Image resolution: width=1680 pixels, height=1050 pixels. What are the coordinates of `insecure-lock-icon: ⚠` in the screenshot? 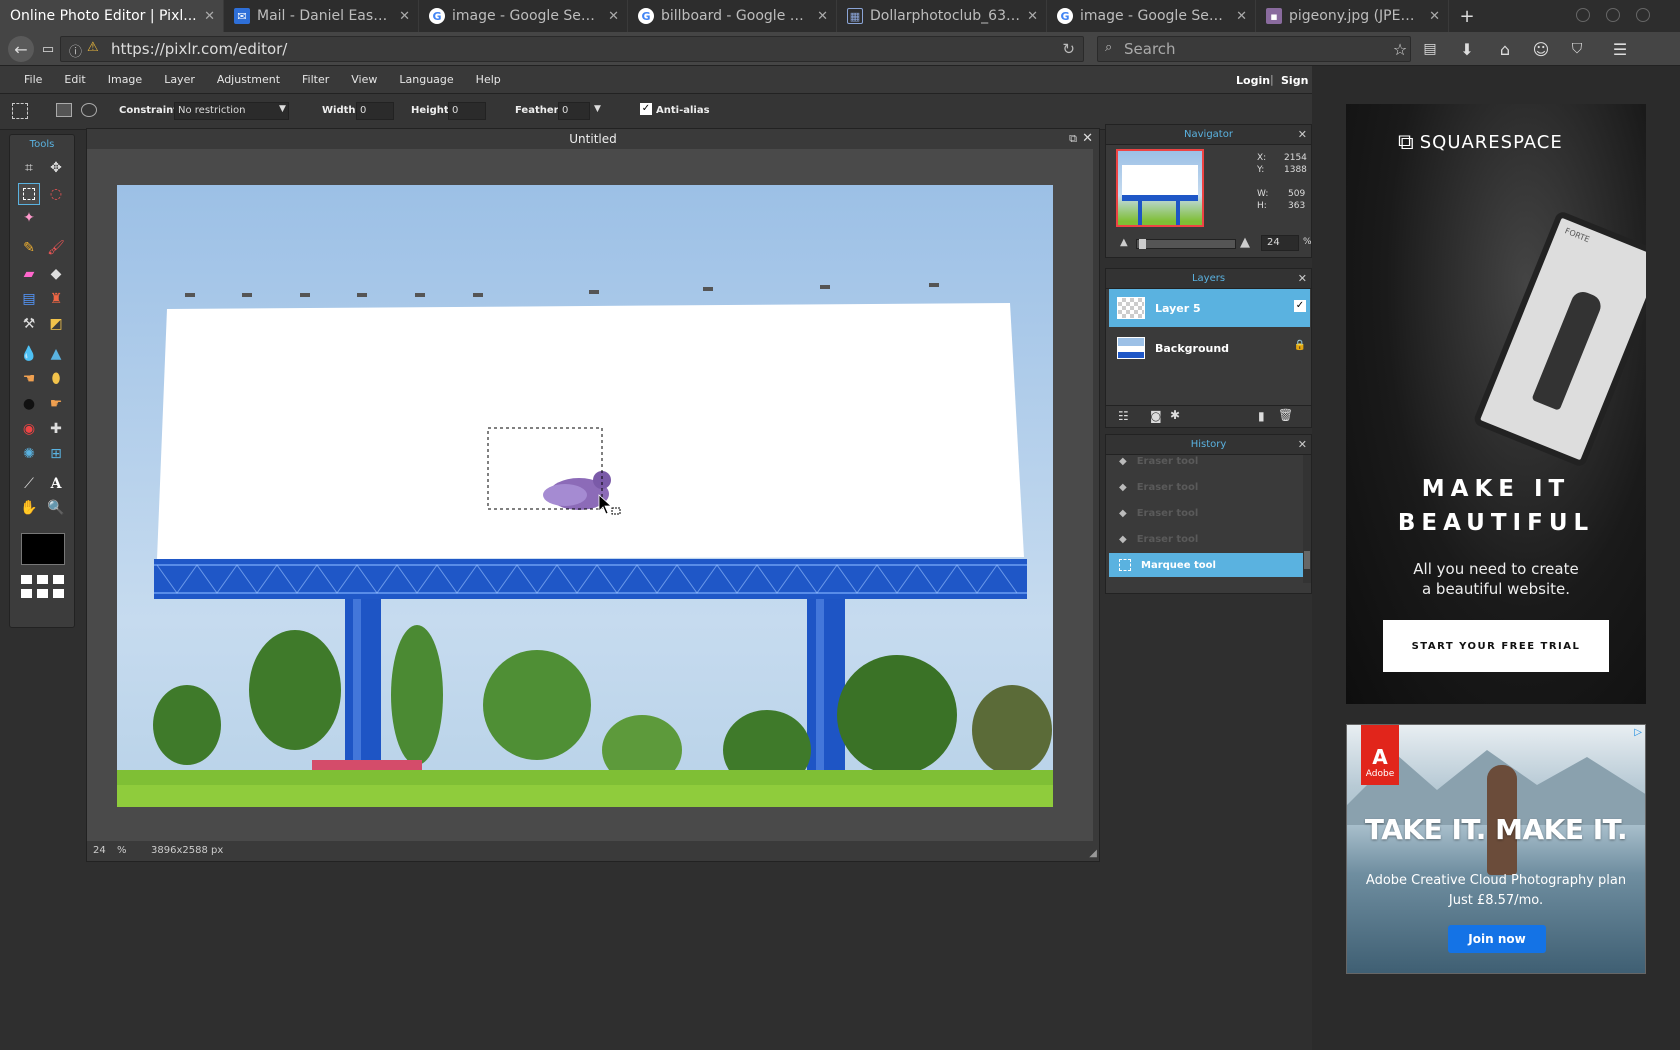 It's located at (93, 47).